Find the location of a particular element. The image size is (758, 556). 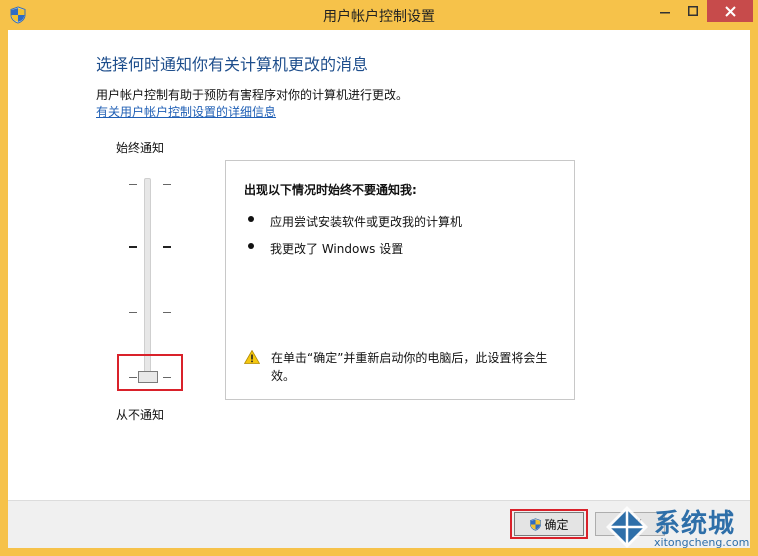

ok-highlight-box is located at coordinates (549, 524).